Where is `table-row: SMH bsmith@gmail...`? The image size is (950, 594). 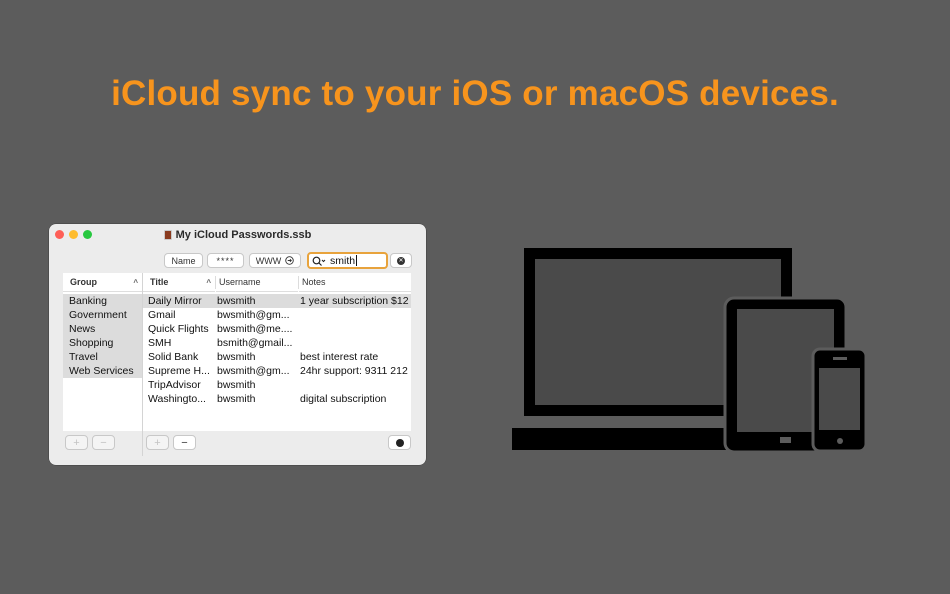 table-row: SMH bsmith@gmail... is located at coordinates (277, 343).